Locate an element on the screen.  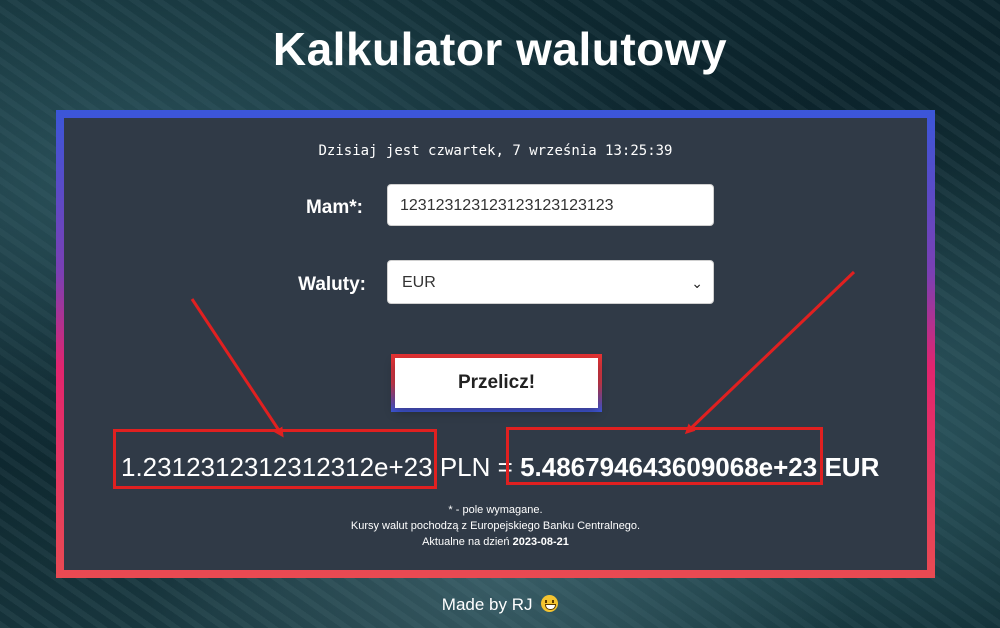
updated-prefix: Aktualne na dzień is located at coordinates (466, 542).